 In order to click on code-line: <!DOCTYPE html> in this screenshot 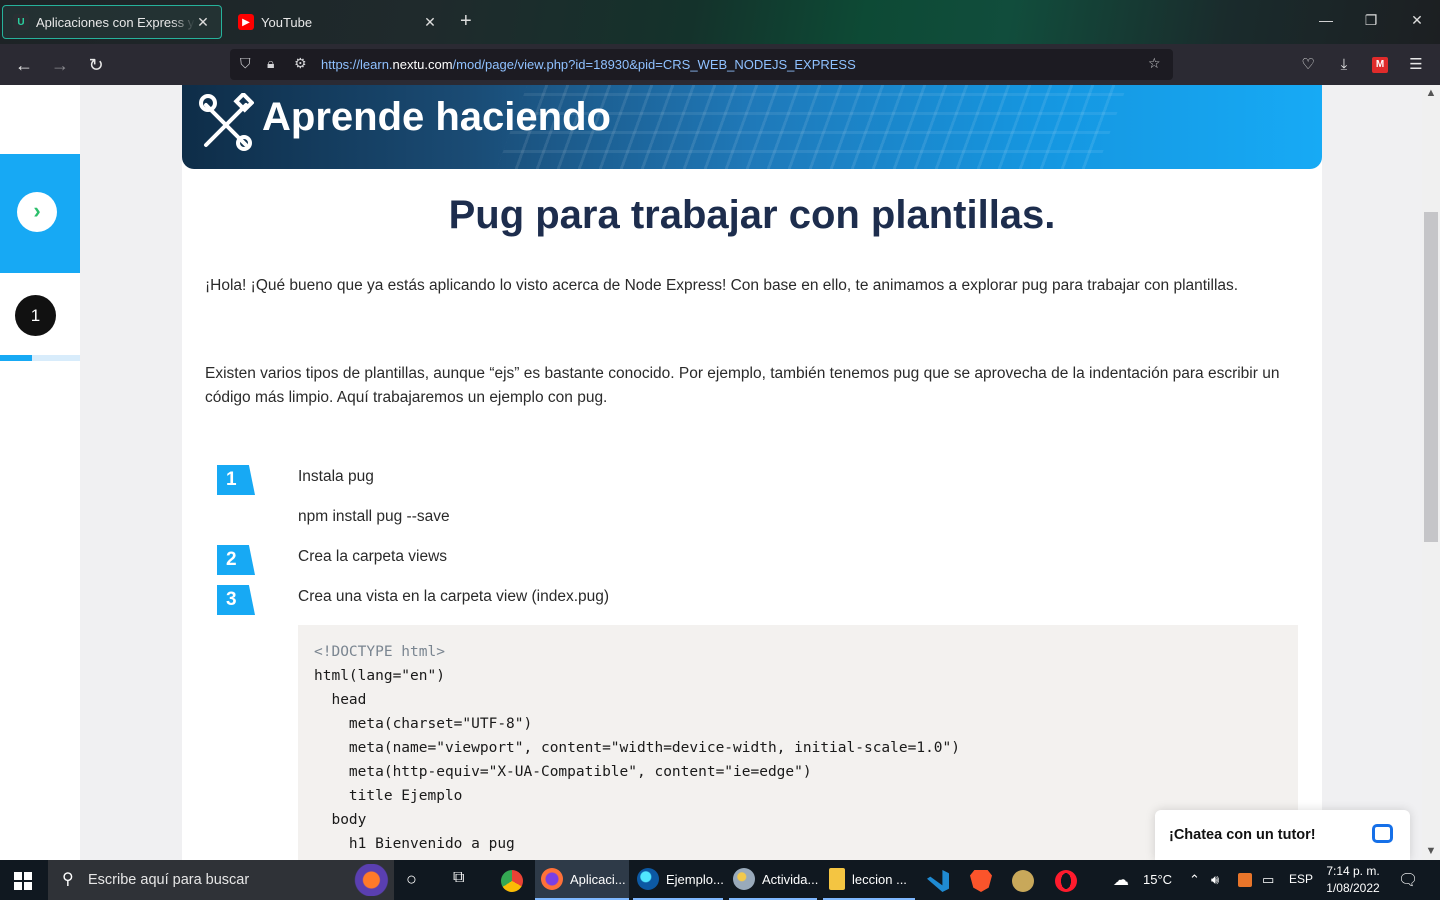, I will do `click(379, 652)`.